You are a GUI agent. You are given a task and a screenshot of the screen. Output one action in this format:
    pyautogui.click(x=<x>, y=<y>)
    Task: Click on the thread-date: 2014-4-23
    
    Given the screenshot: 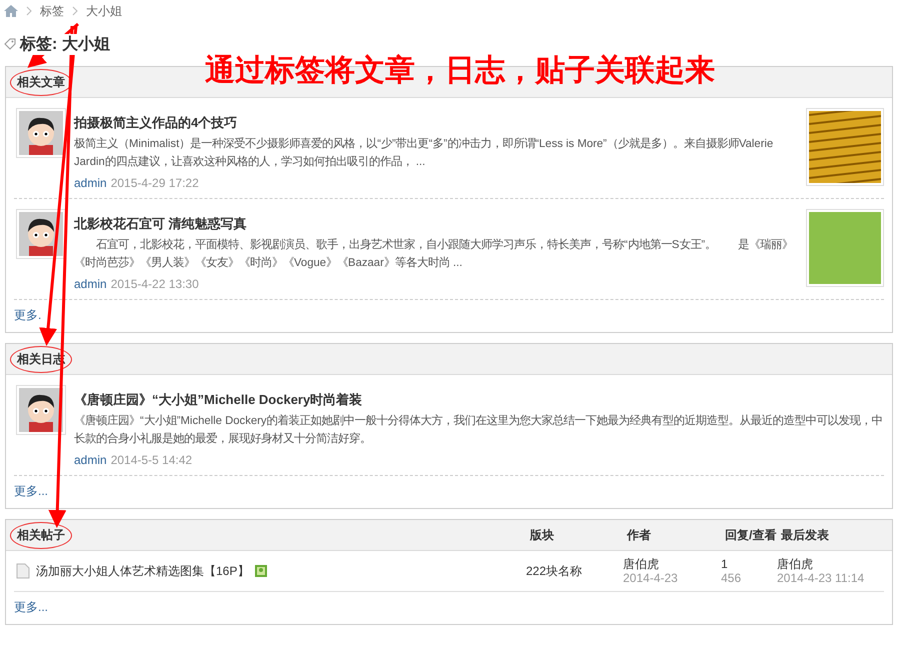 What is the action you would take?
    pyautogui.click(x=651, y=578)
    